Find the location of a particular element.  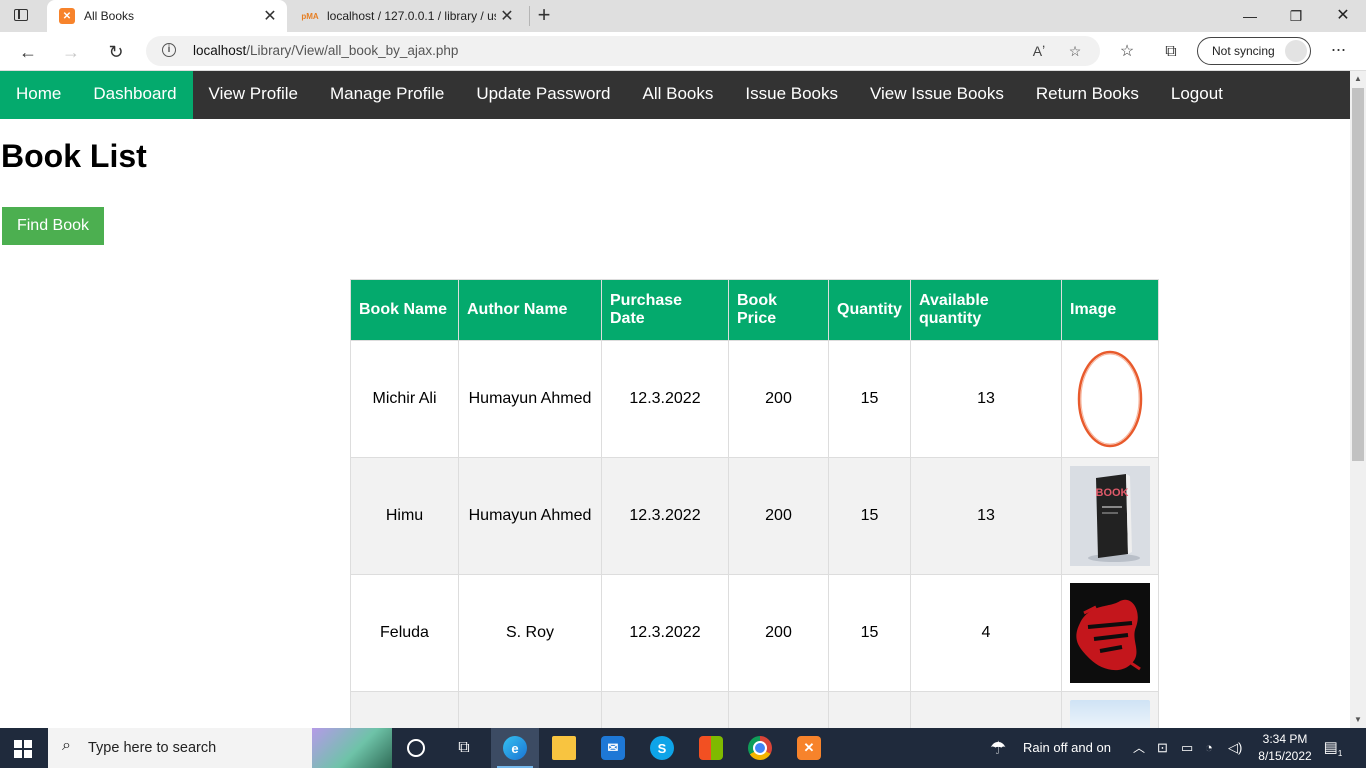

table-row is located at coordinates (754, 711).